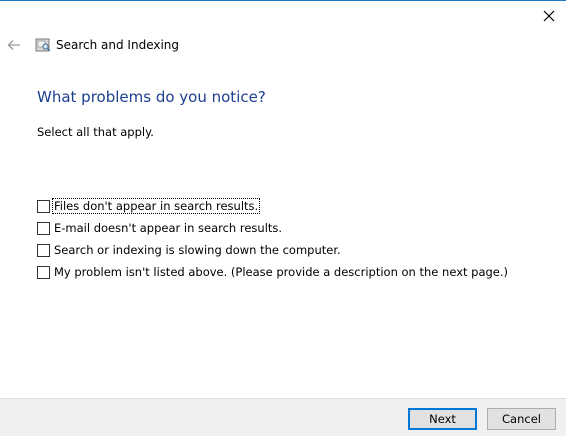 This screenshot has width=566, height=436. What do you see at coordinates (43, 45) in the screenshot?
I see `search-indexing-icon` at bounding box center [43, 45].